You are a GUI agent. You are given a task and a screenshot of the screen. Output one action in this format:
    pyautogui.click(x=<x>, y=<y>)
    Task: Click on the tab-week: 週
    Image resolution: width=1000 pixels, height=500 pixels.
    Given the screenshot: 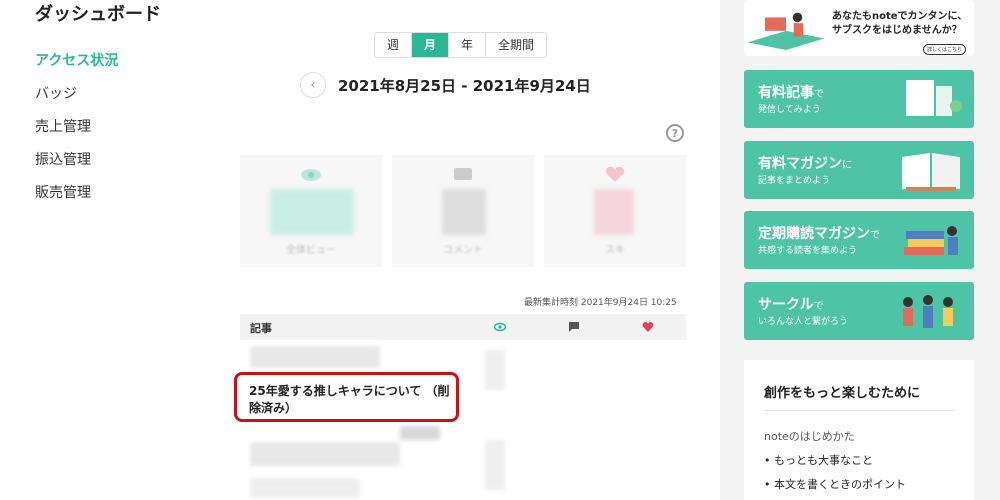 What is the action you would take?
    pyautogui.click(x=394, y=45)
    